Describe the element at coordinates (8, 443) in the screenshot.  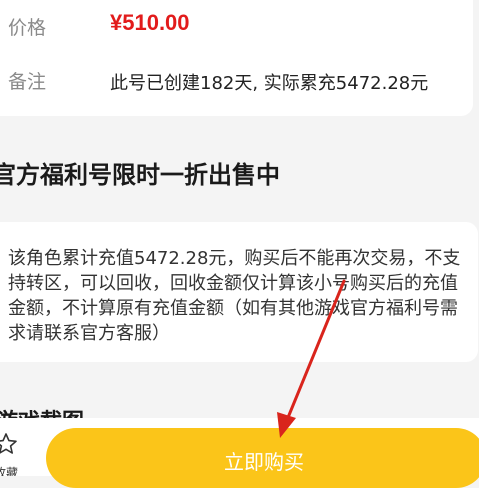
I see `star-outline-icon` at that location.